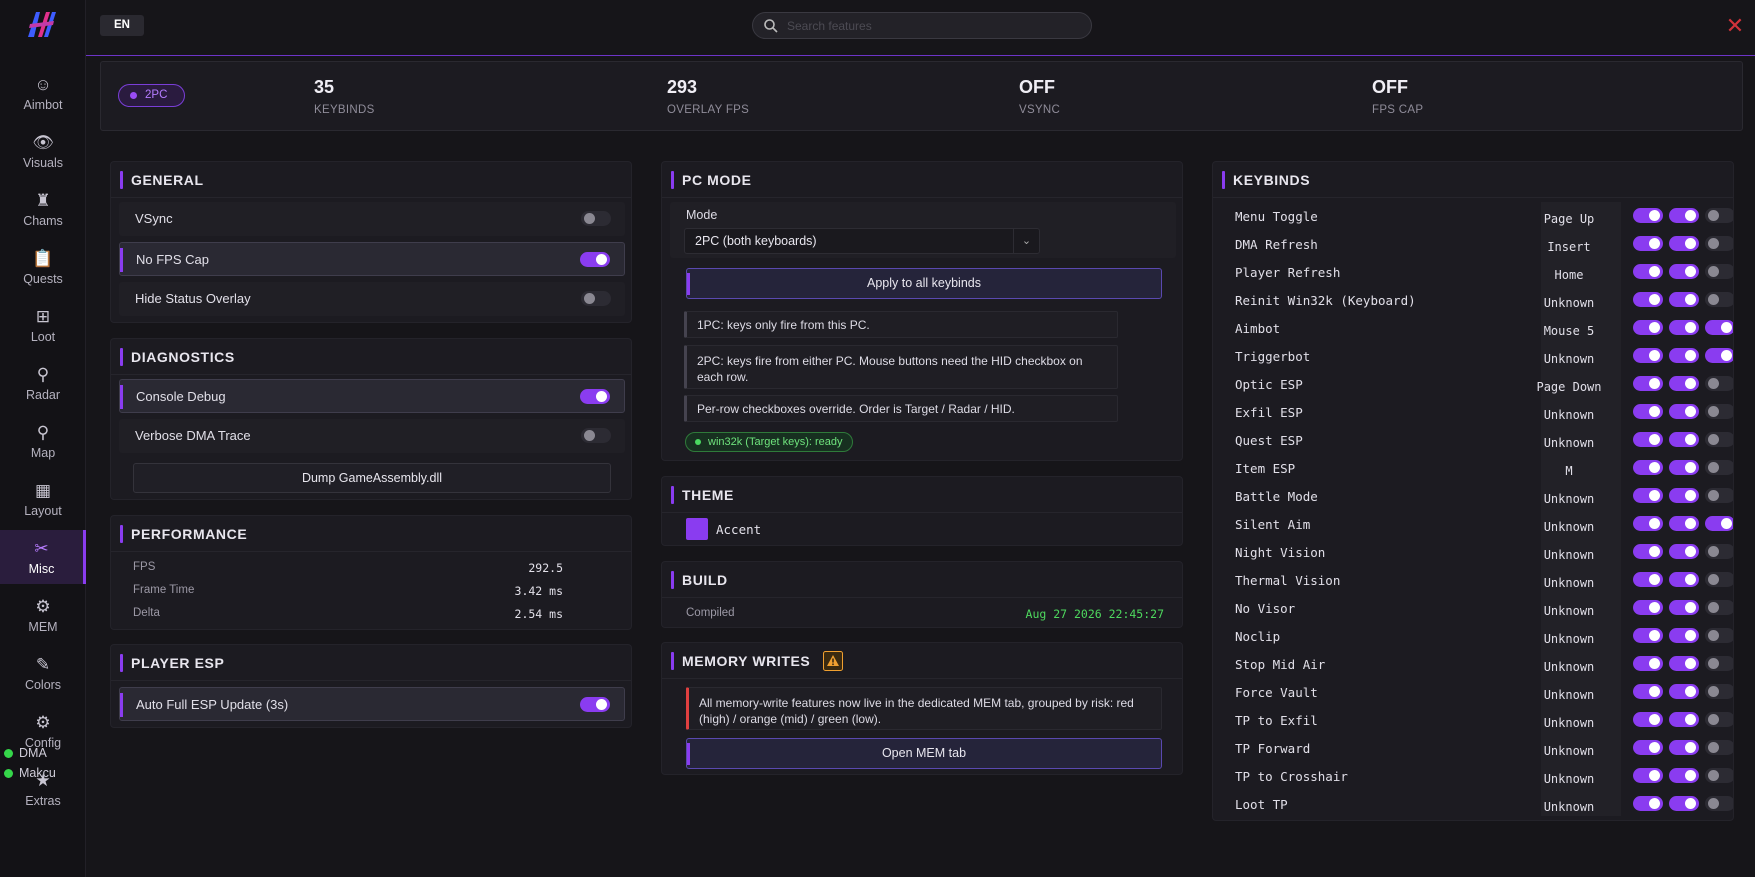  Describe the element at coordinates (43, 441) in the screenshot. I see `nav-item-map: ⚲ Map` at that location.